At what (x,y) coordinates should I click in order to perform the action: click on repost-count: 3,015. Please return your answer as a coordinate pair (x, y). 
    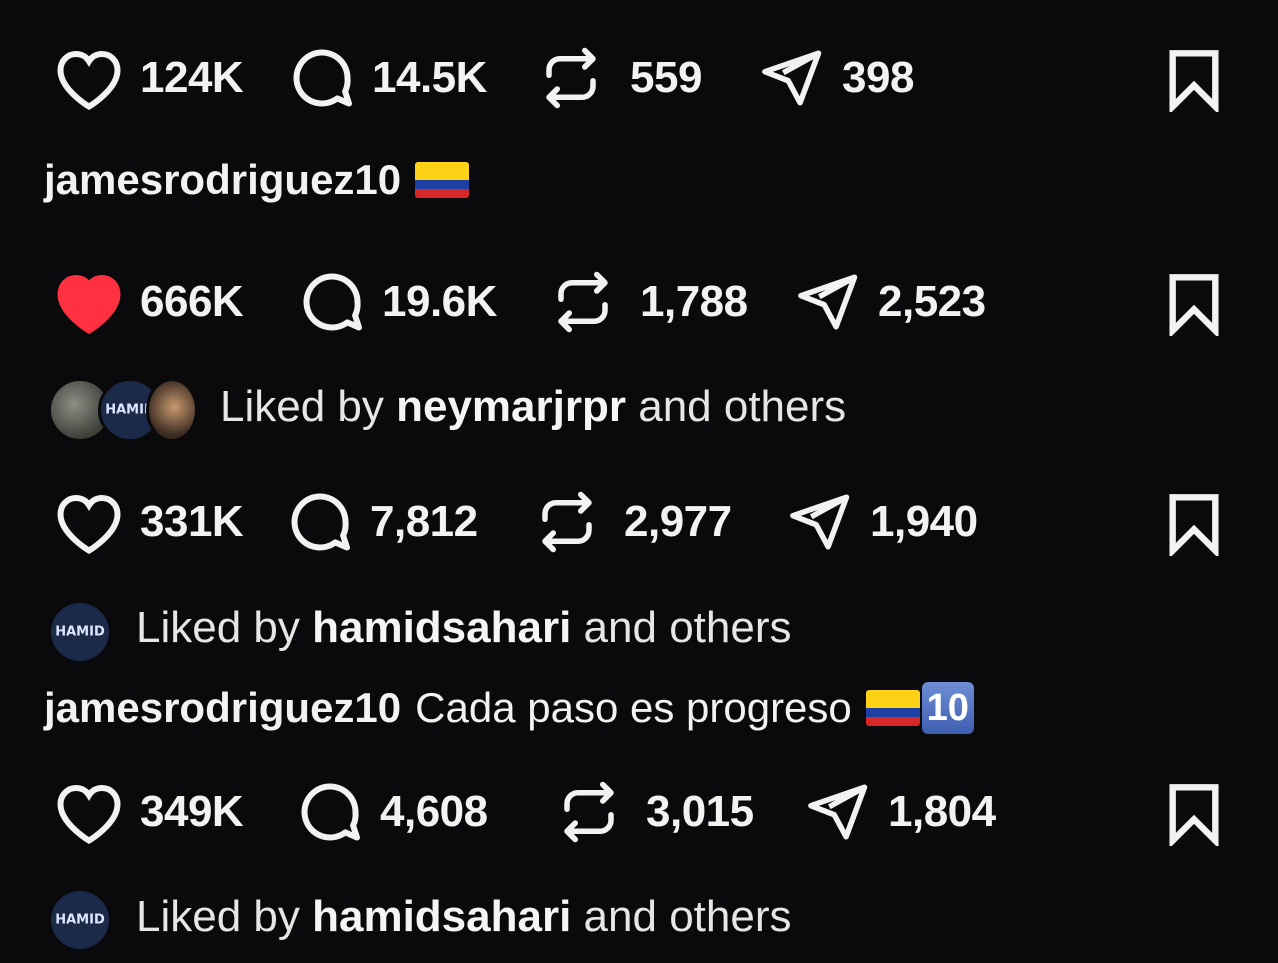
    Looking at the image, I should click on (700, 812).